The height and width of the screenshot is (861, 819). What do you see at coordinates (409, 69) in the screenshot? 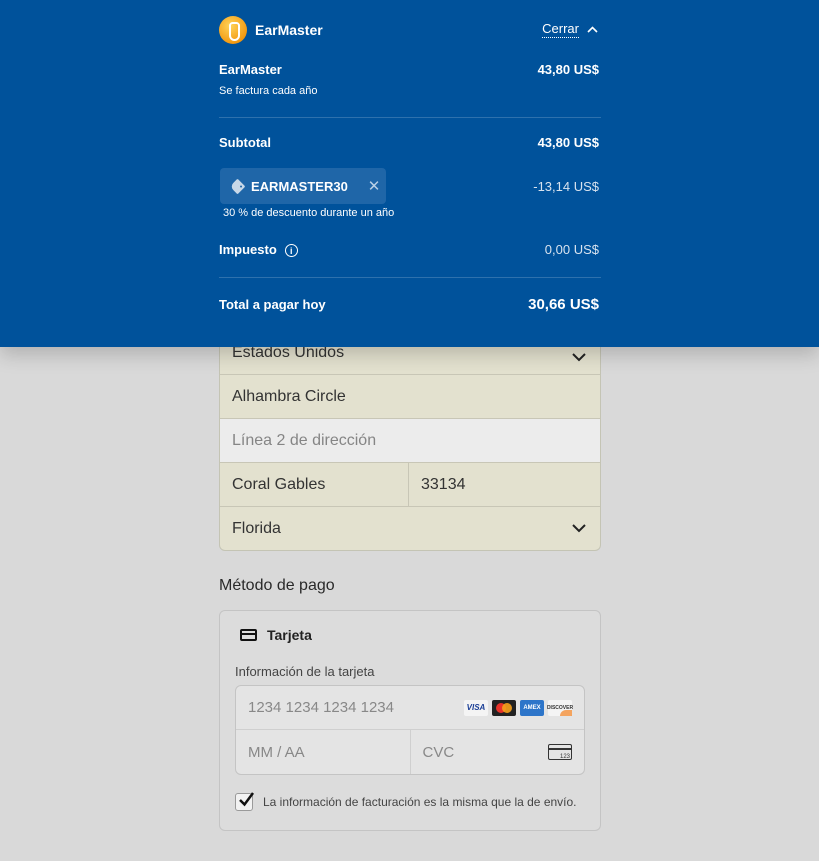
I see `product-row: EarMaster 43,80 US$` at bounding box center [409, 69].